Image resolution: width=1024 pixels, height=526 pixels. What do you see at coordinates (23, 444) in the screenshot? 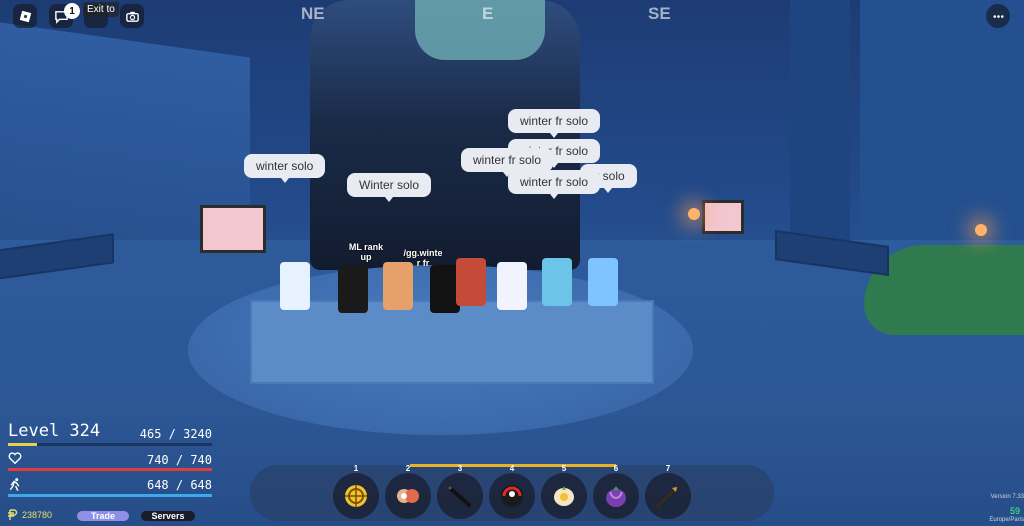
I see `xp-bar-fill` at bounding box center [23, 444].